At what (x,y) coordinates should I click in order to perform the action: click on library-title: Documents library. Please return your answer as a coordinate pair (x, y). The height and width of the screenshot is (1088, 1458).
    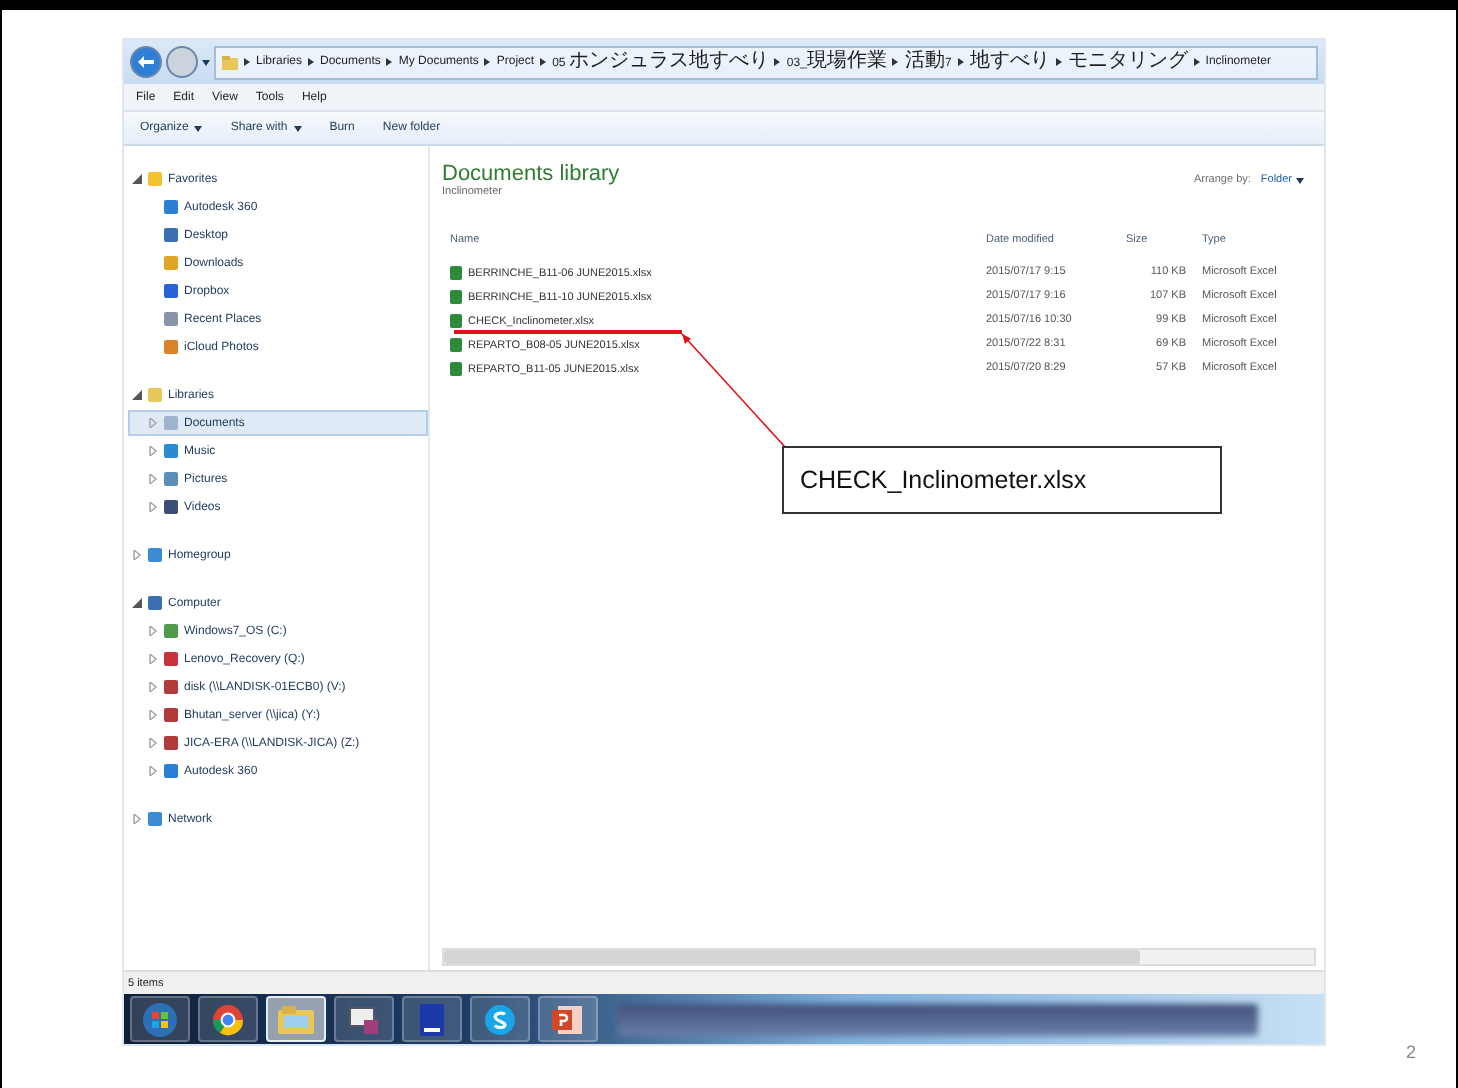
    Looking at the image, I should click on (531, 174).